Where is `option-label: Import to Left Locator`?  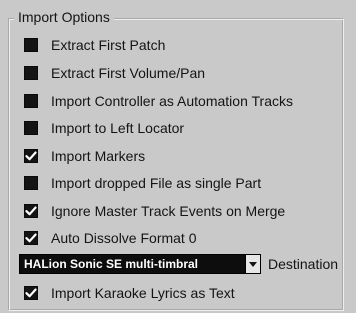 option-label: Import to Left Locator is located at coordinates (118, 128).